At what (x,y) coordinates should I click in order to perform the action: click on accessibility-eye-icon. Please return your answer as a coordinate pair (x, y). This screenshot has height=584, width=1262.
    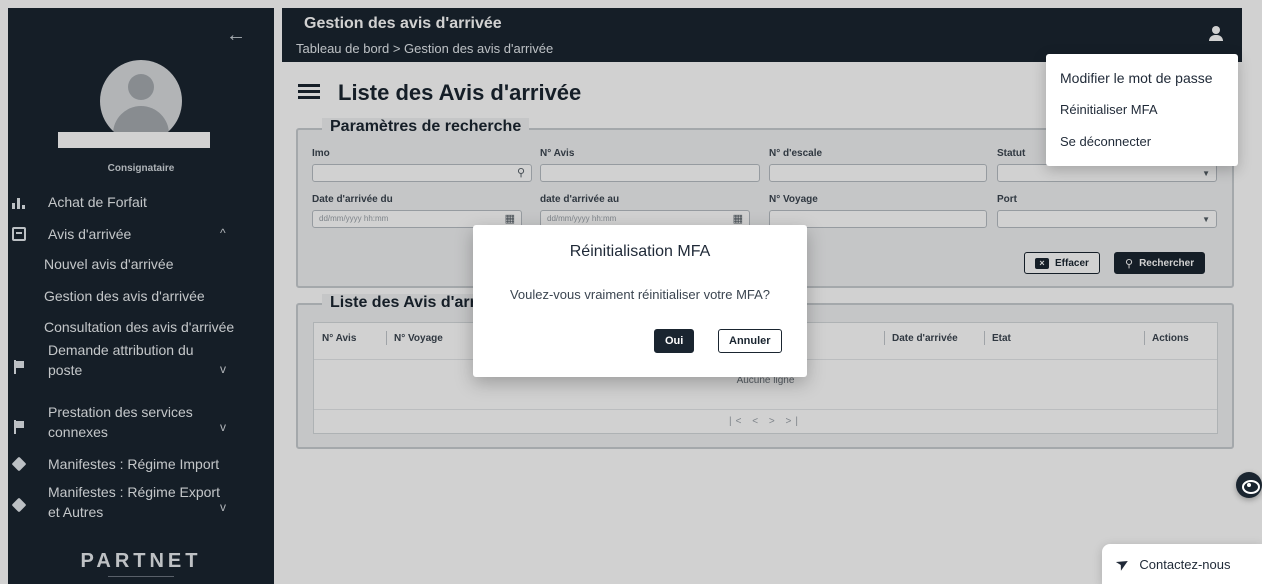
    Looking at the image, I should click on (1249, 485).